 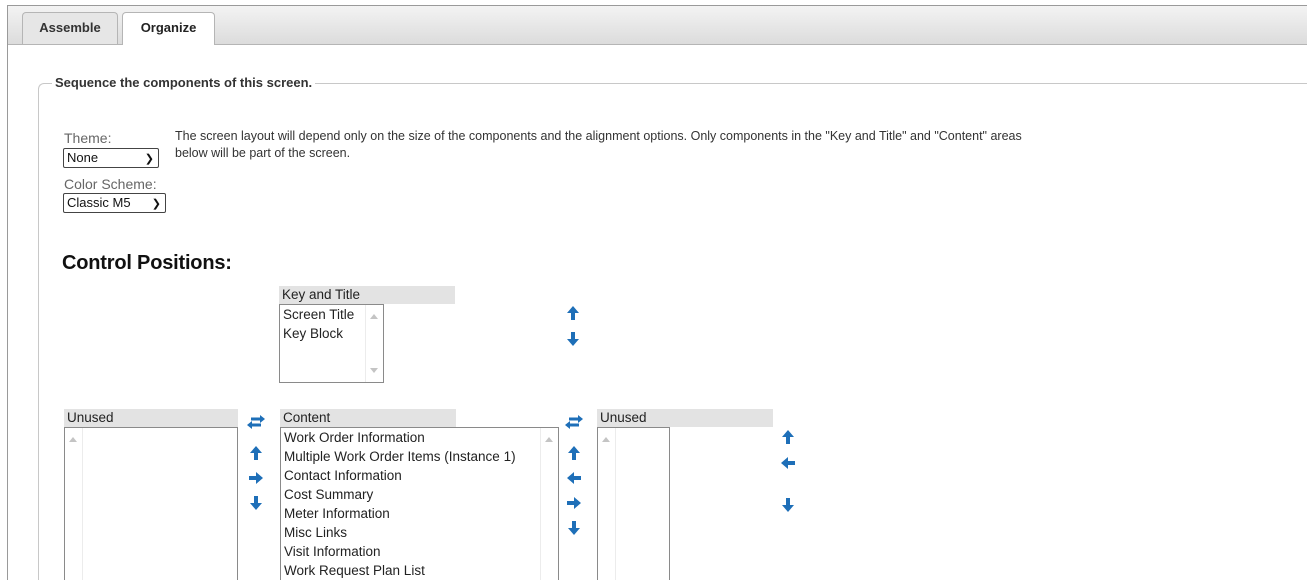 I want to click on list-item: Key Block, so click(x=318, y=333).